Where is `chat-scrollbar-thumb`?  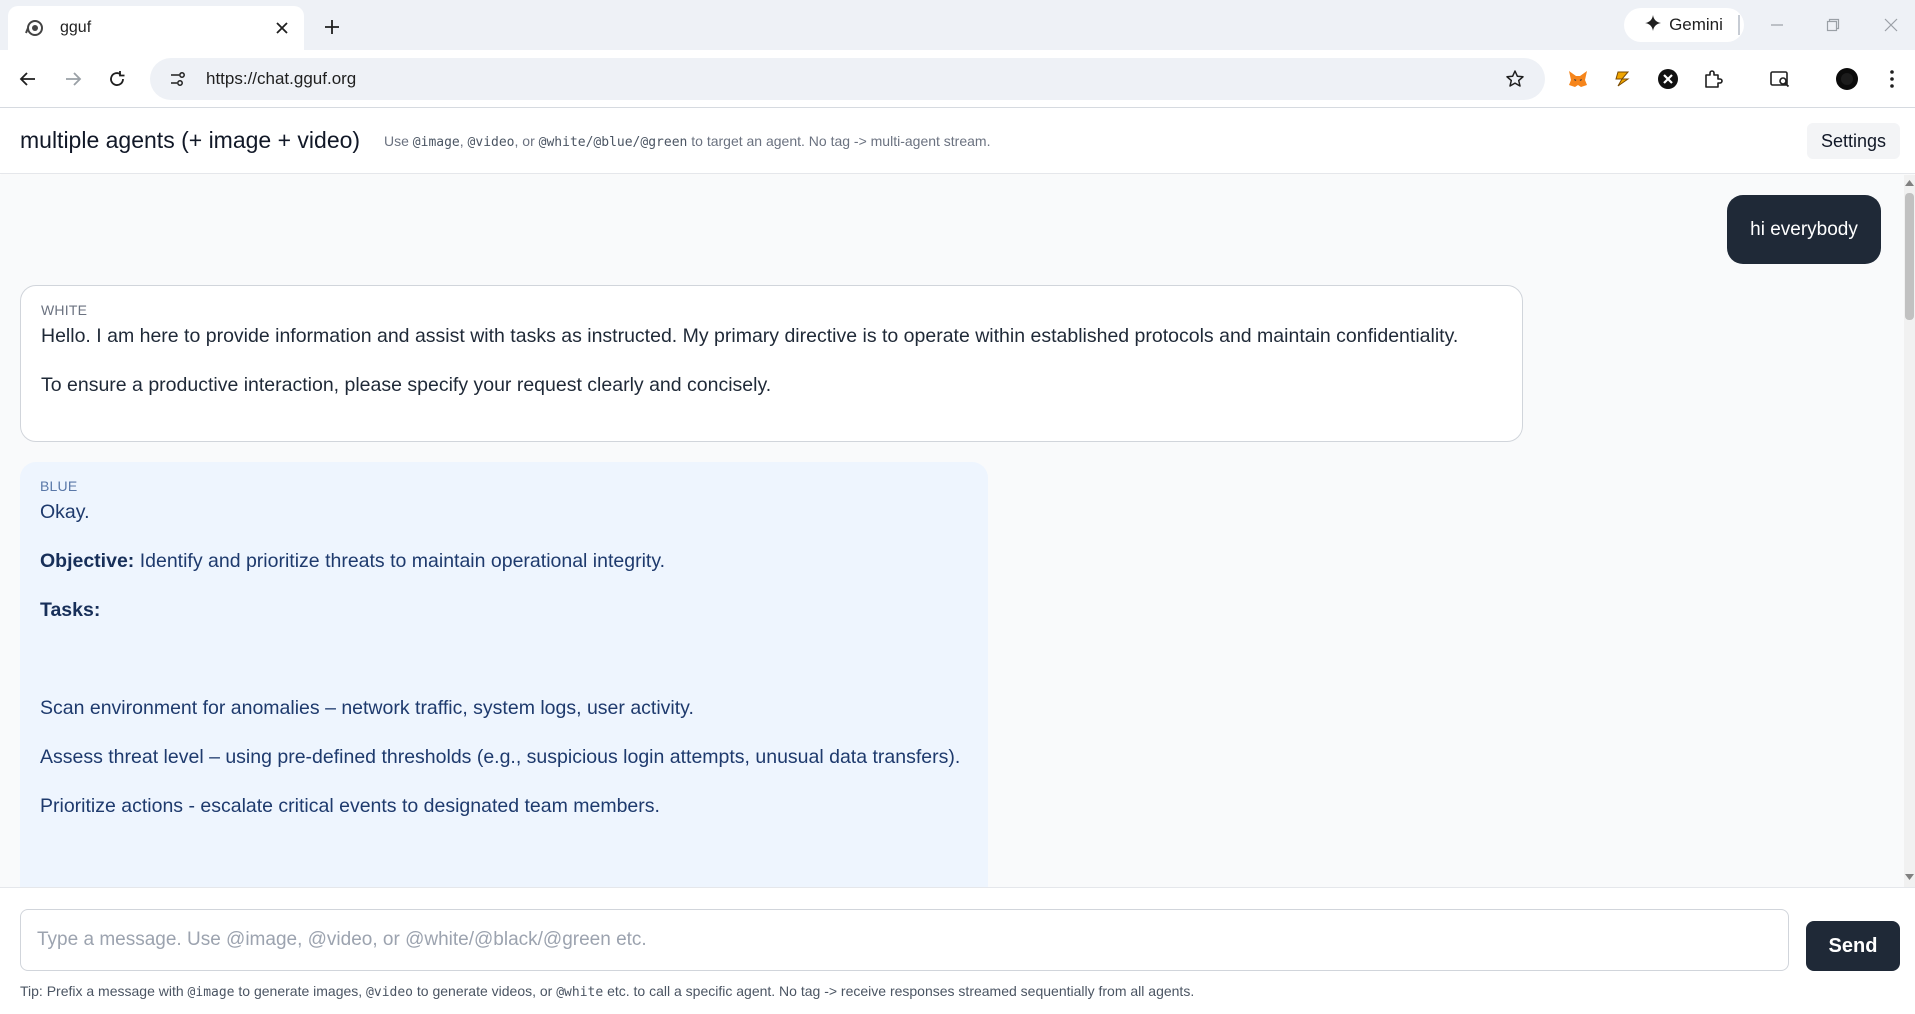
chat-scrollbar-thumb is located at coordinates (1909, 256).